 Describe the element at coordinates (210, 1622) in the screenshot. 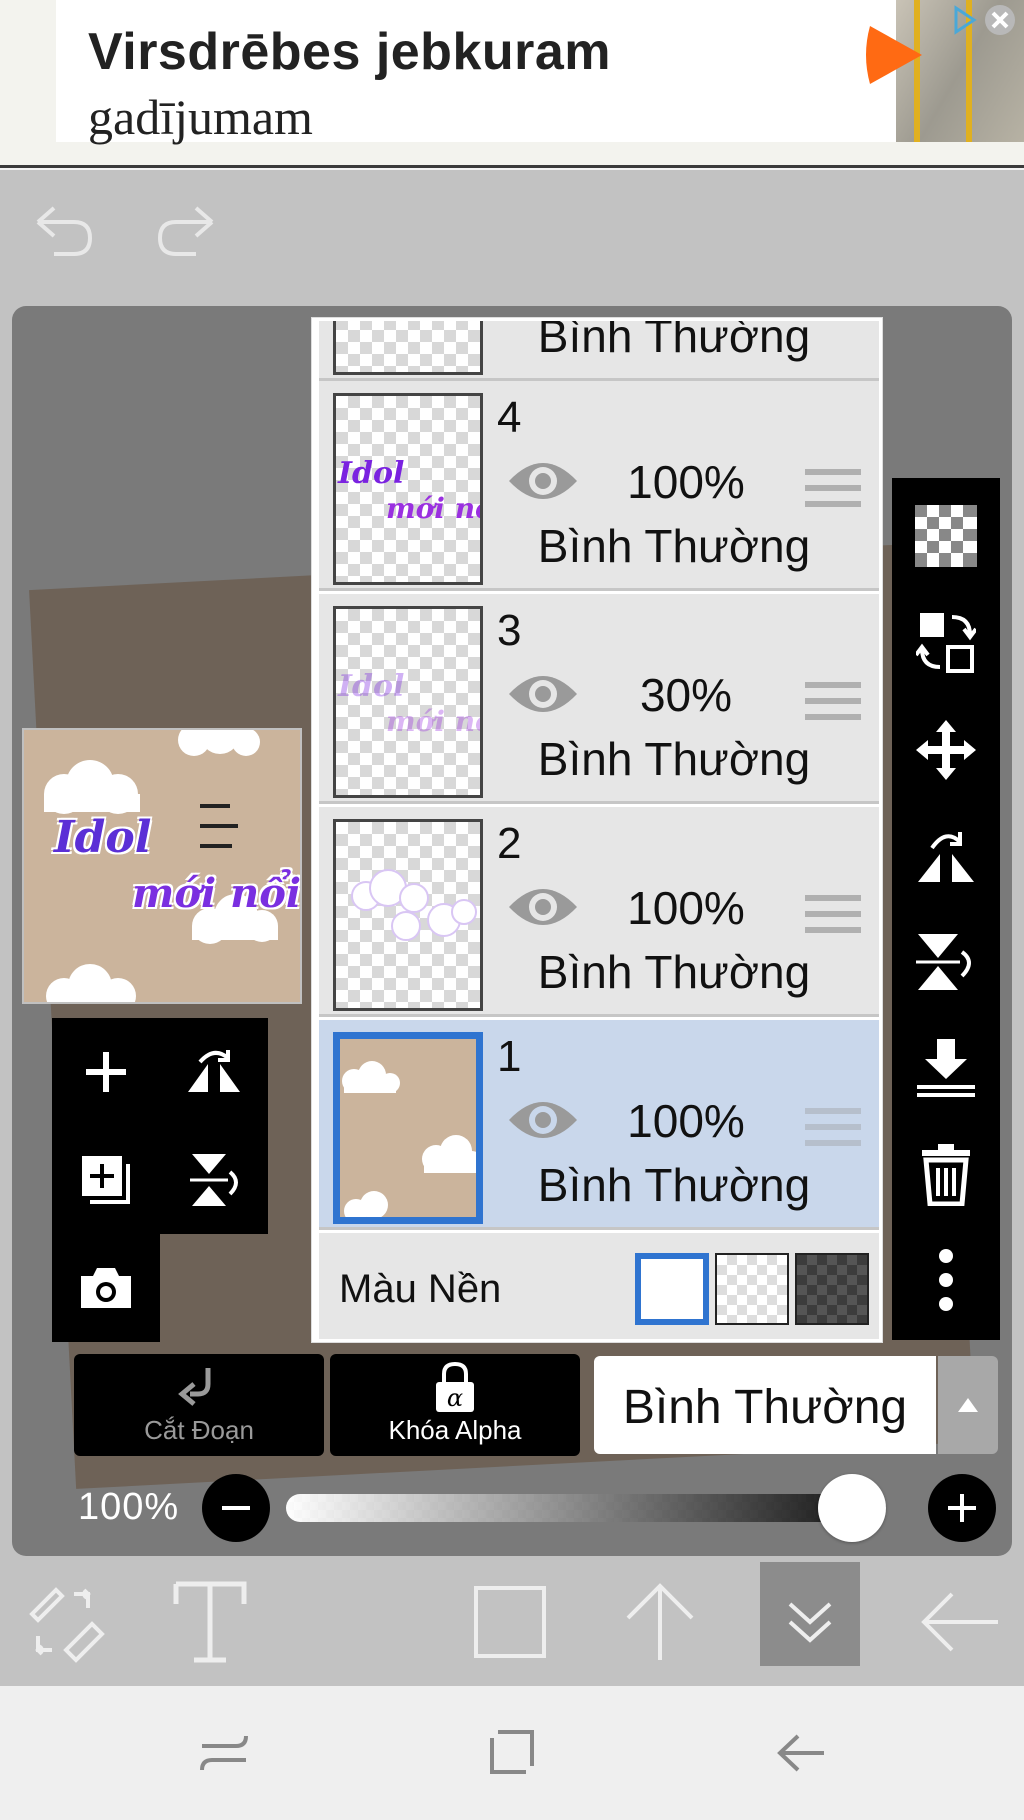

I see `text-tool-button` at that location.